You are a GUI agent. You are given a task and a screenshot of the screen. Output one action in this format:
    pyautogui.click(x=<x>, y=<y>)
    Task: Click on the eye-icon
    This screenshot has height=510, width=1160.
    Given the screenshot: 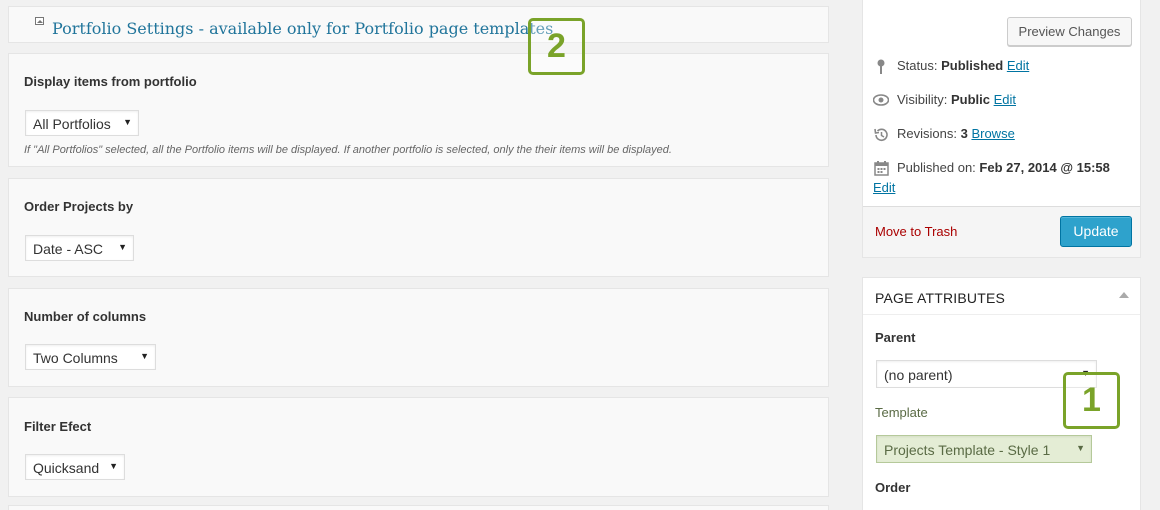 What is the action you would take?
    pyautogui.click(x=881, y=101)
    